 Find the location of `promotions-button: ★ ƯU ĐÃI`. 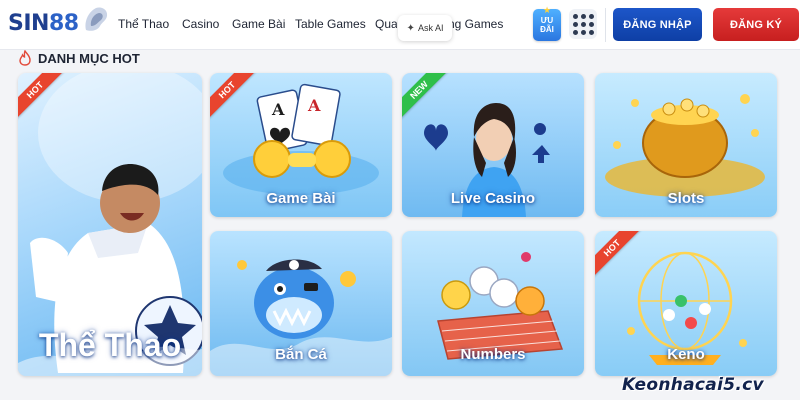

promotions-button: ★ ƯU ĐÃI is located at coordinates (547, 23).